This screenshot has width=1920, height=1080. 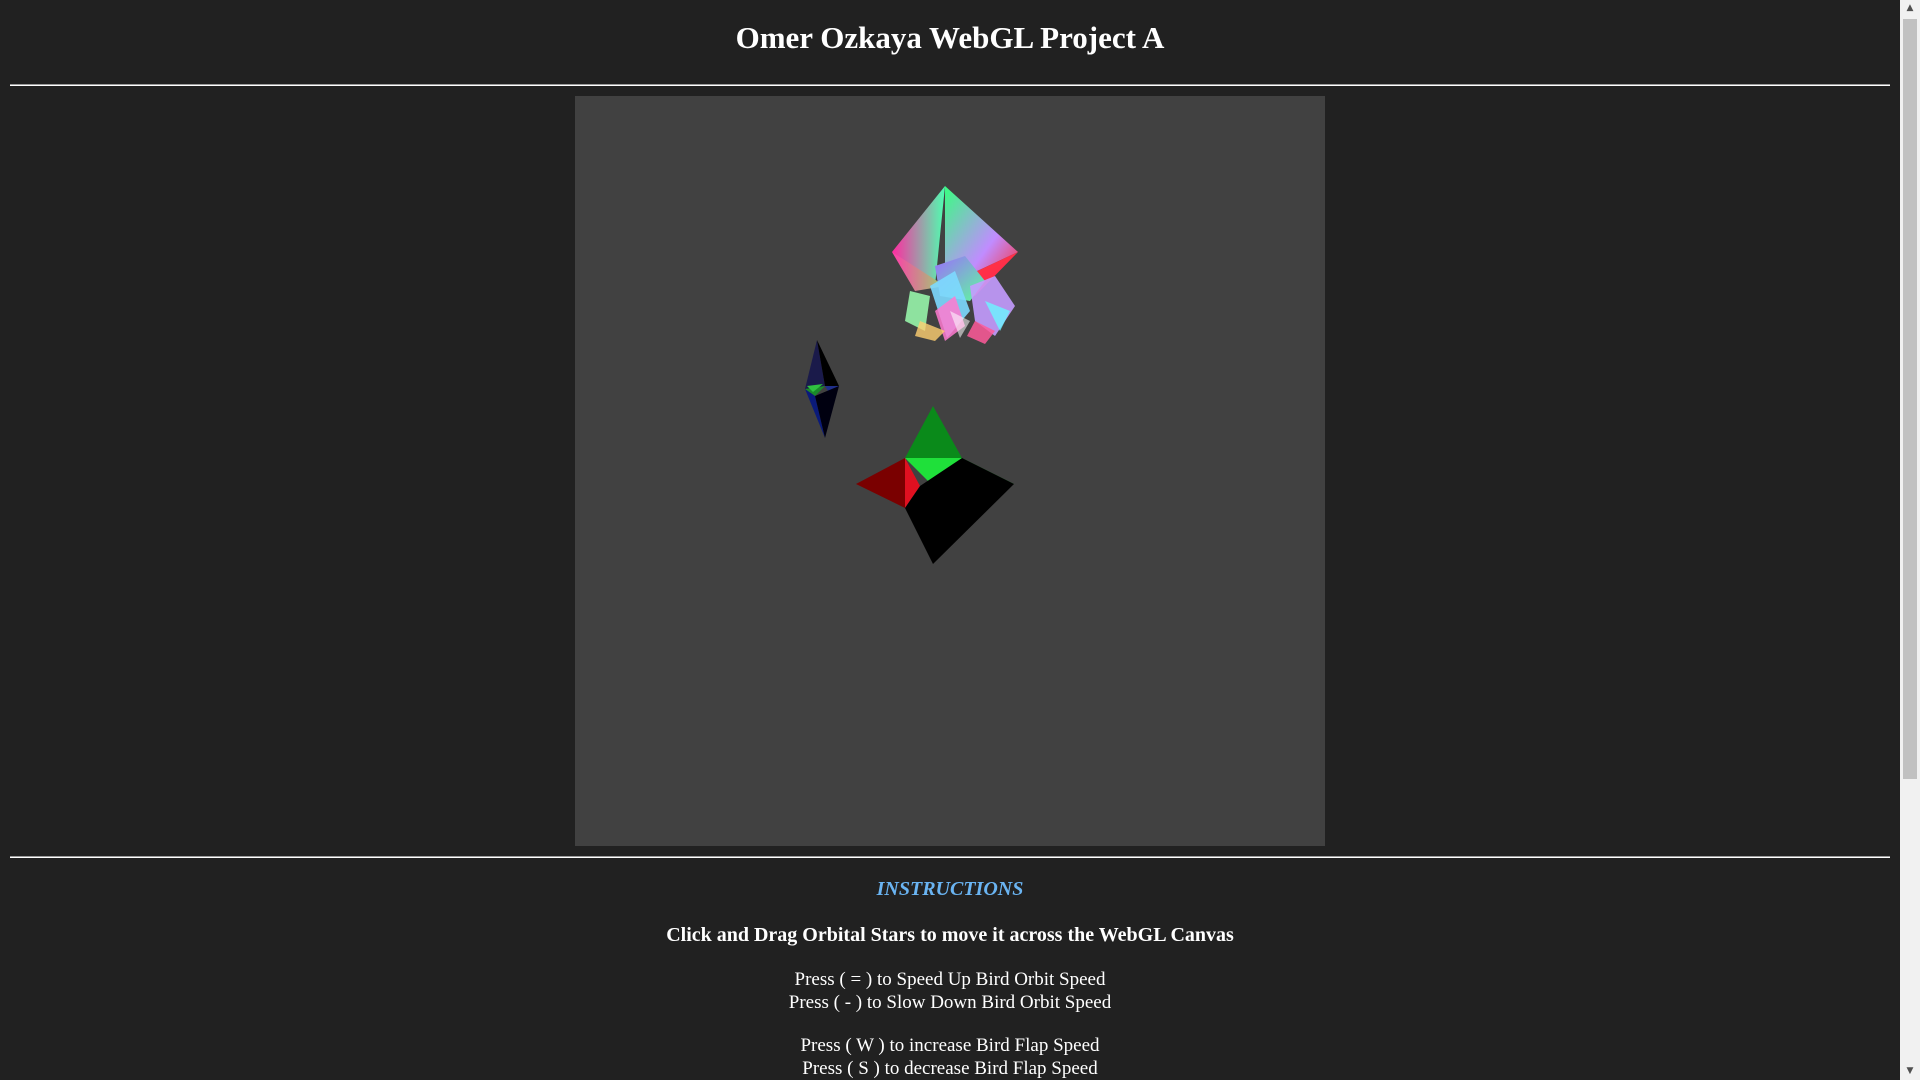 I want to click on large-orbital-star, so click(x=935, y=485).